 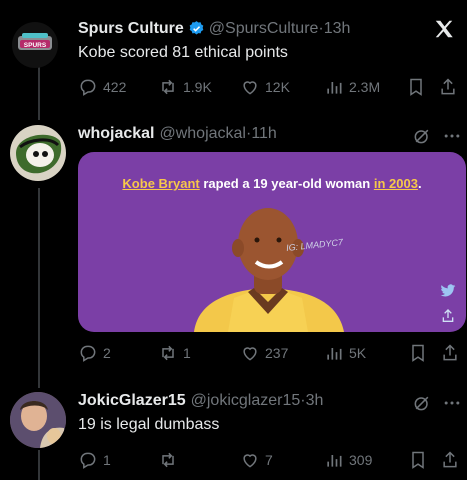 What do you see at coordinates (187, 353) in the screenshot?
I see `retweet-count: 1` at bounding box center [187, 353].